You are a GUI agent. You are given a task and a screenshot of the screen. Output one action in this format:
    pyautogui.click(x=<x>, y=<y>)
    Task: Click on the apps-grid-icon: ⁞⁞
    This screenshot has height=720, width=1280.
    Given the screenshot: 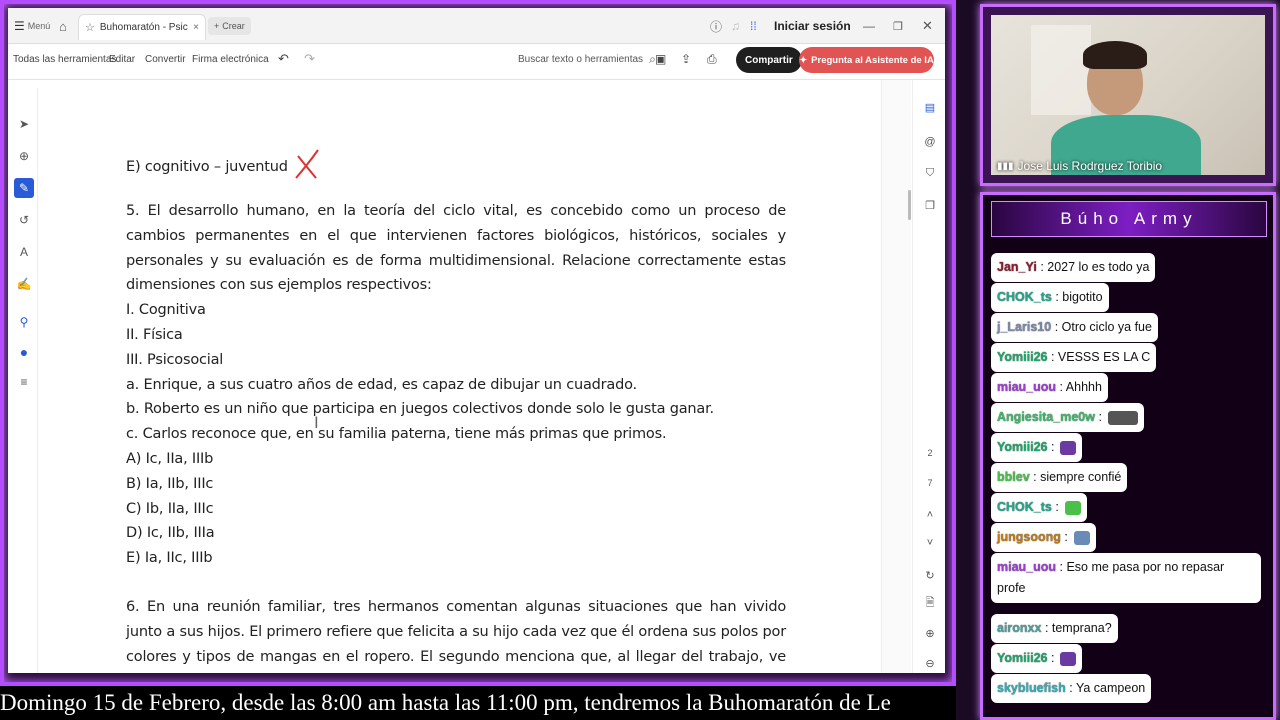 What is the action you would take?
    pyautogui.click(x=753, y=26)
    